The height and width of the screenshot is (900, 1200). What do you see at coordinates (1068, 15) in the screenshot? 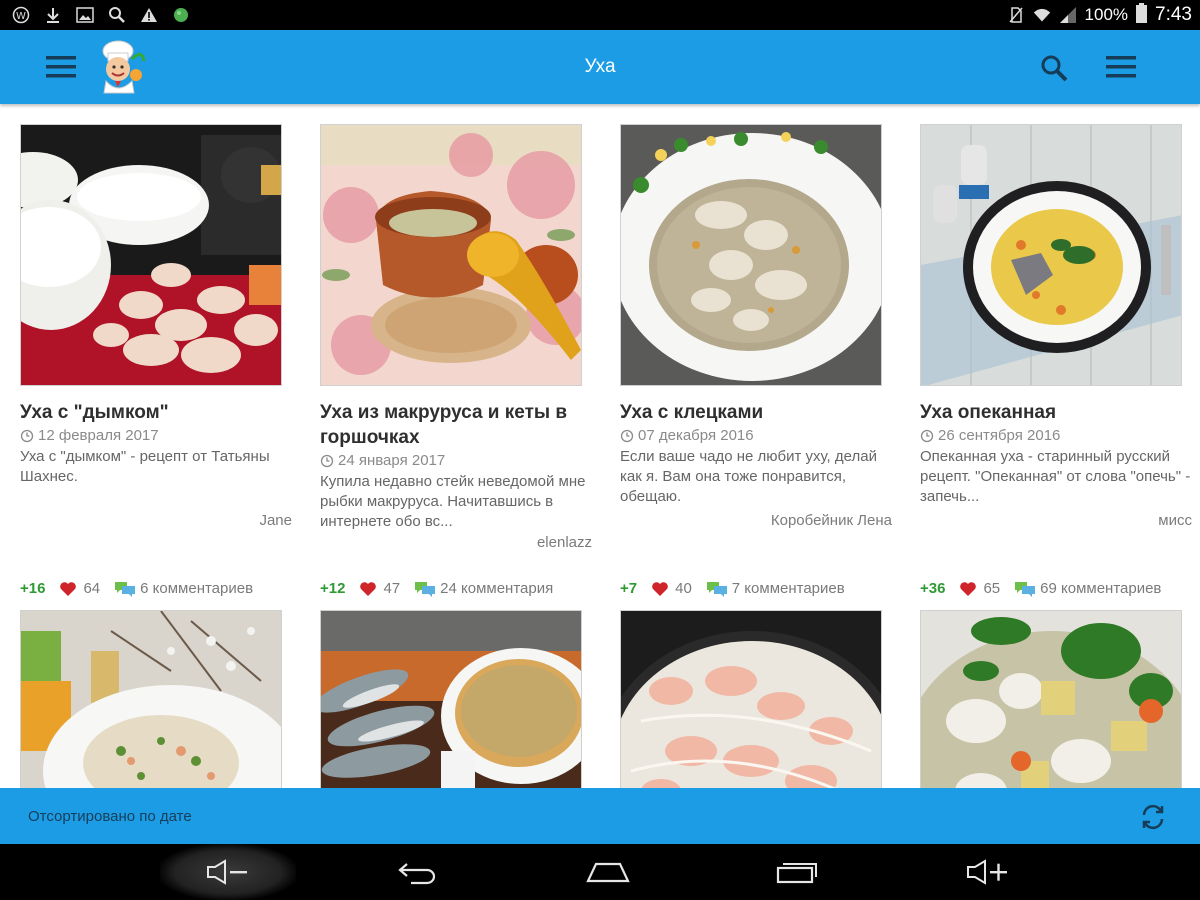
I see `signal-icon` at bounding box center [1068, 15].